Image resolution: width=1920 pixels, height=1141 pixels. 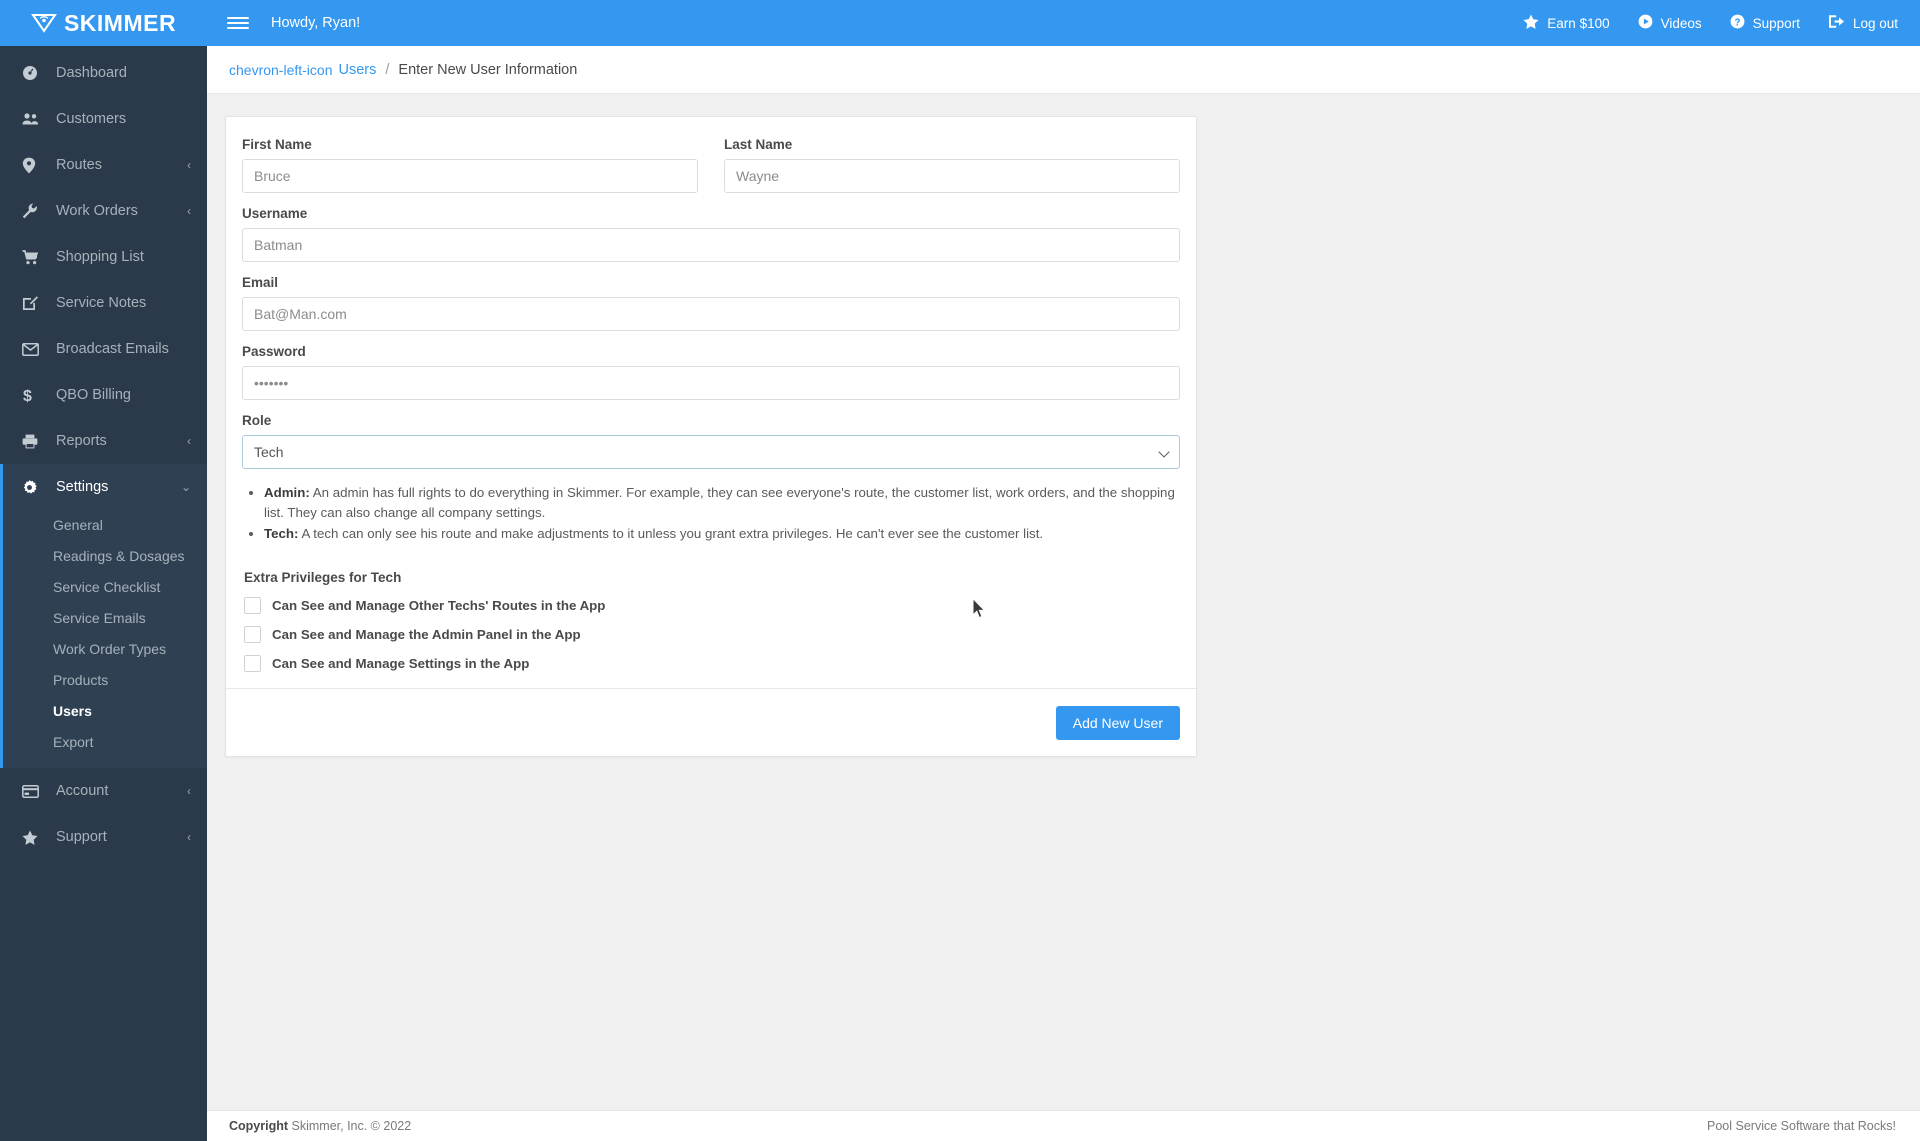 I want to click on card-actions: Add New User, so click(x=711, y=714).